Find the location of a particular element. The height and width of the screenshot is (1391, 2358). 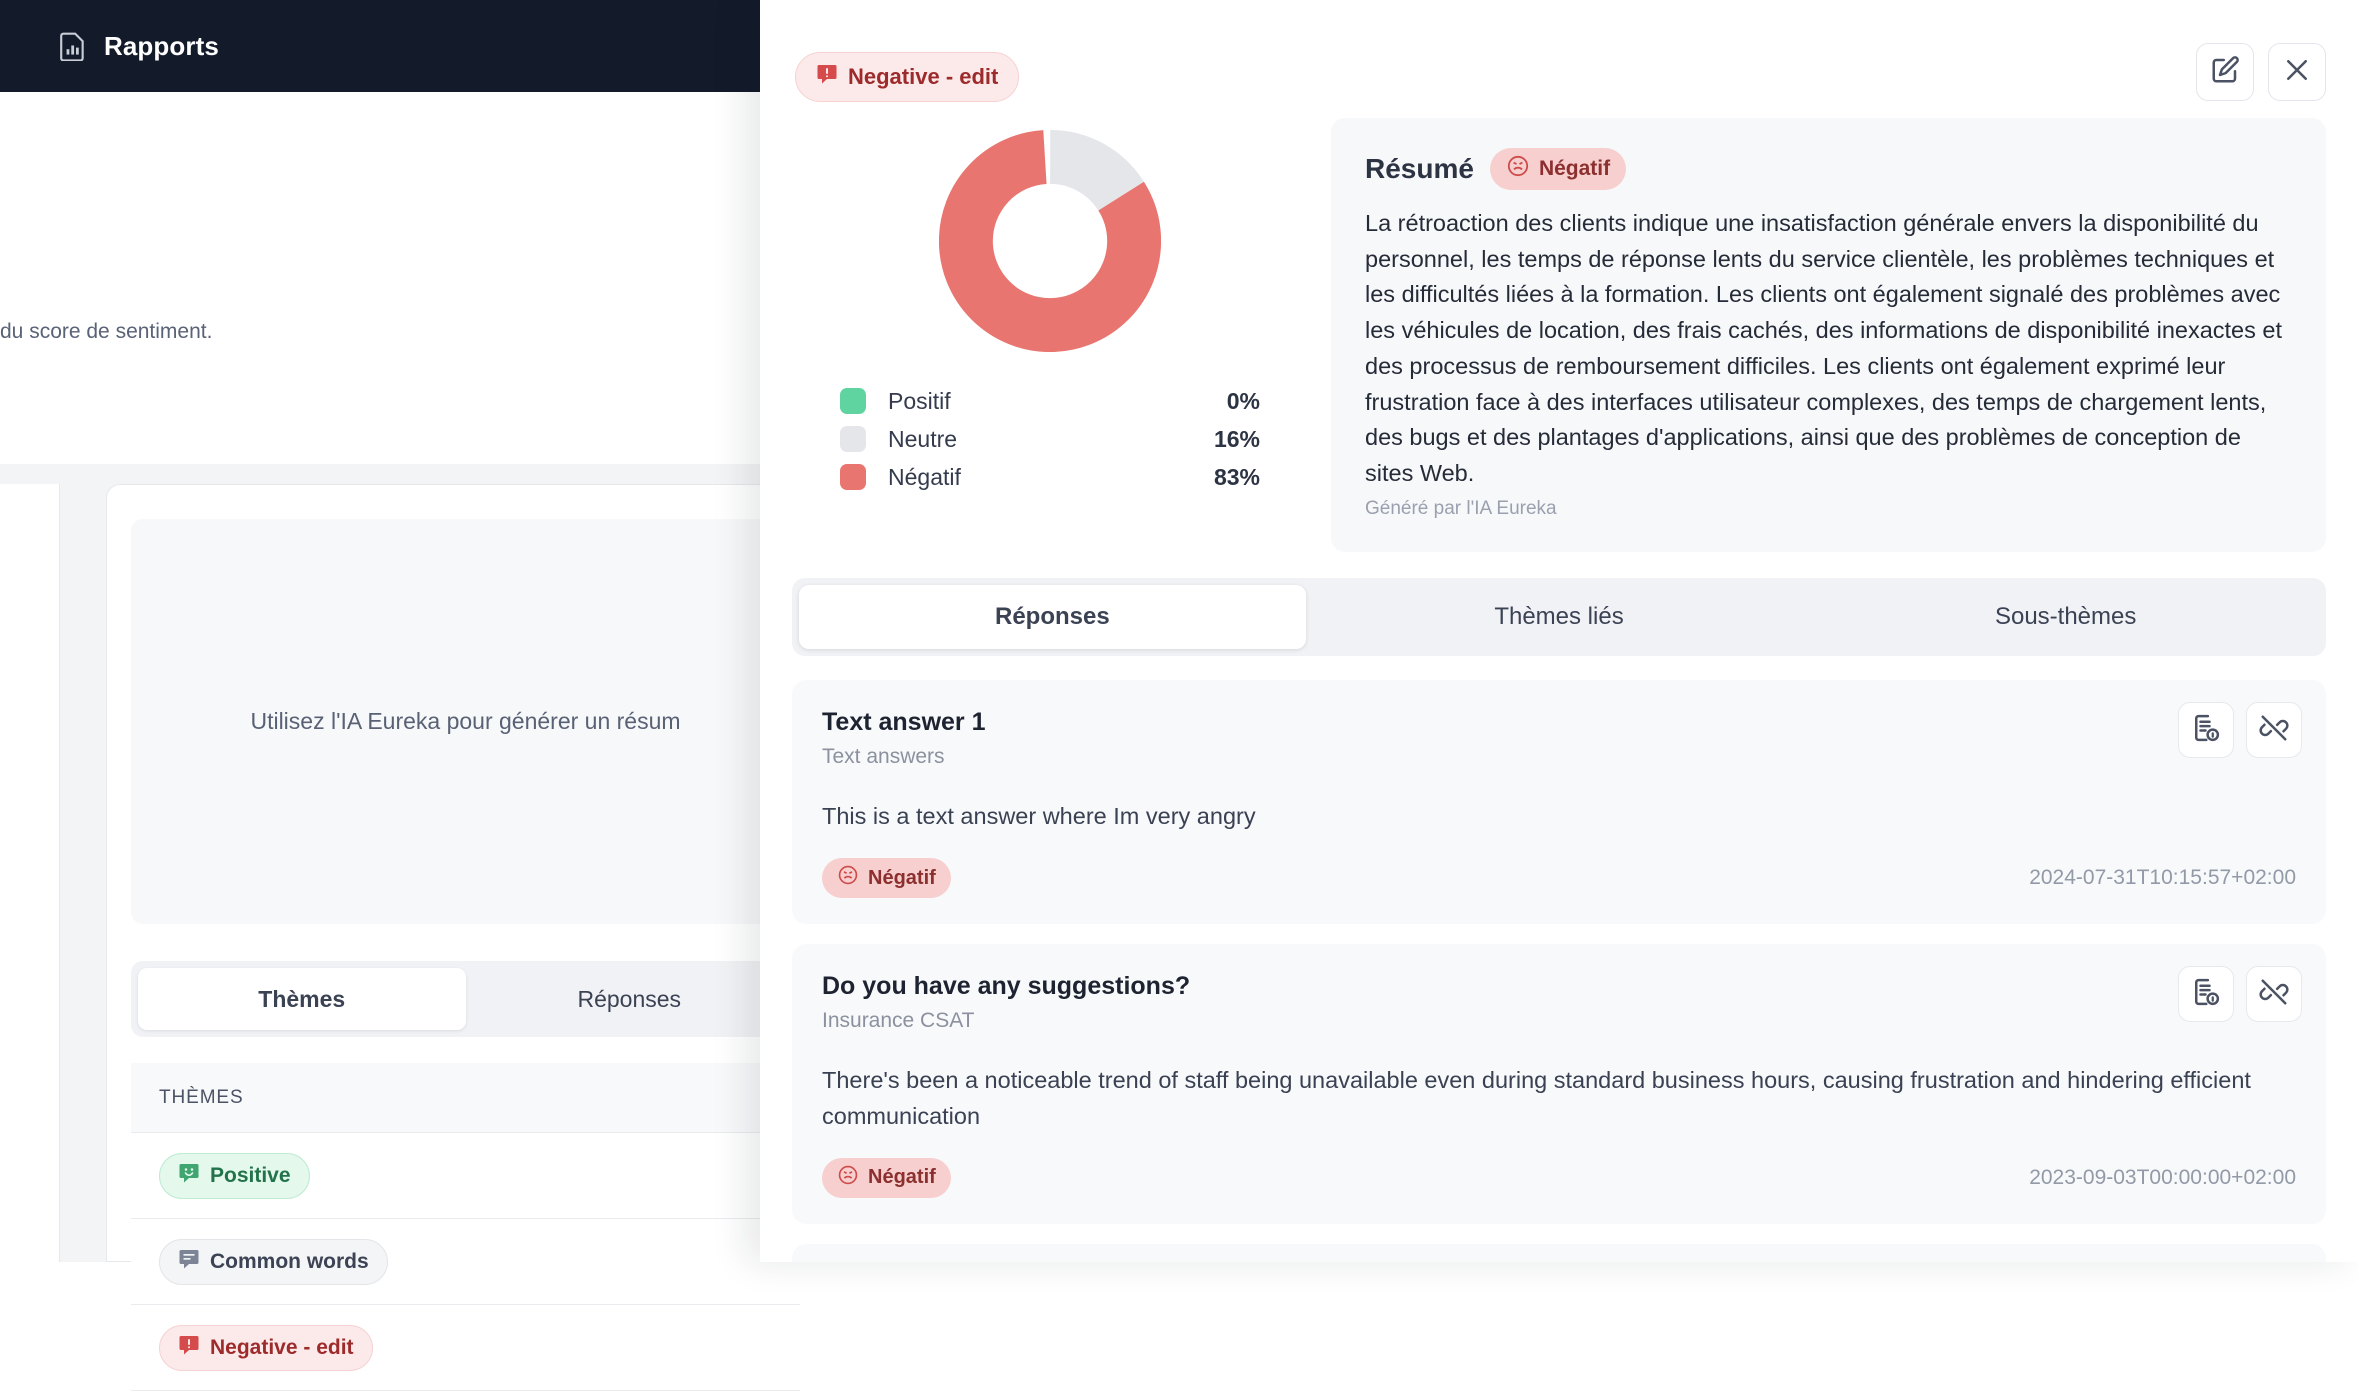

theme-chip-label: Negative - edit is located at coordinates (282, 1348).